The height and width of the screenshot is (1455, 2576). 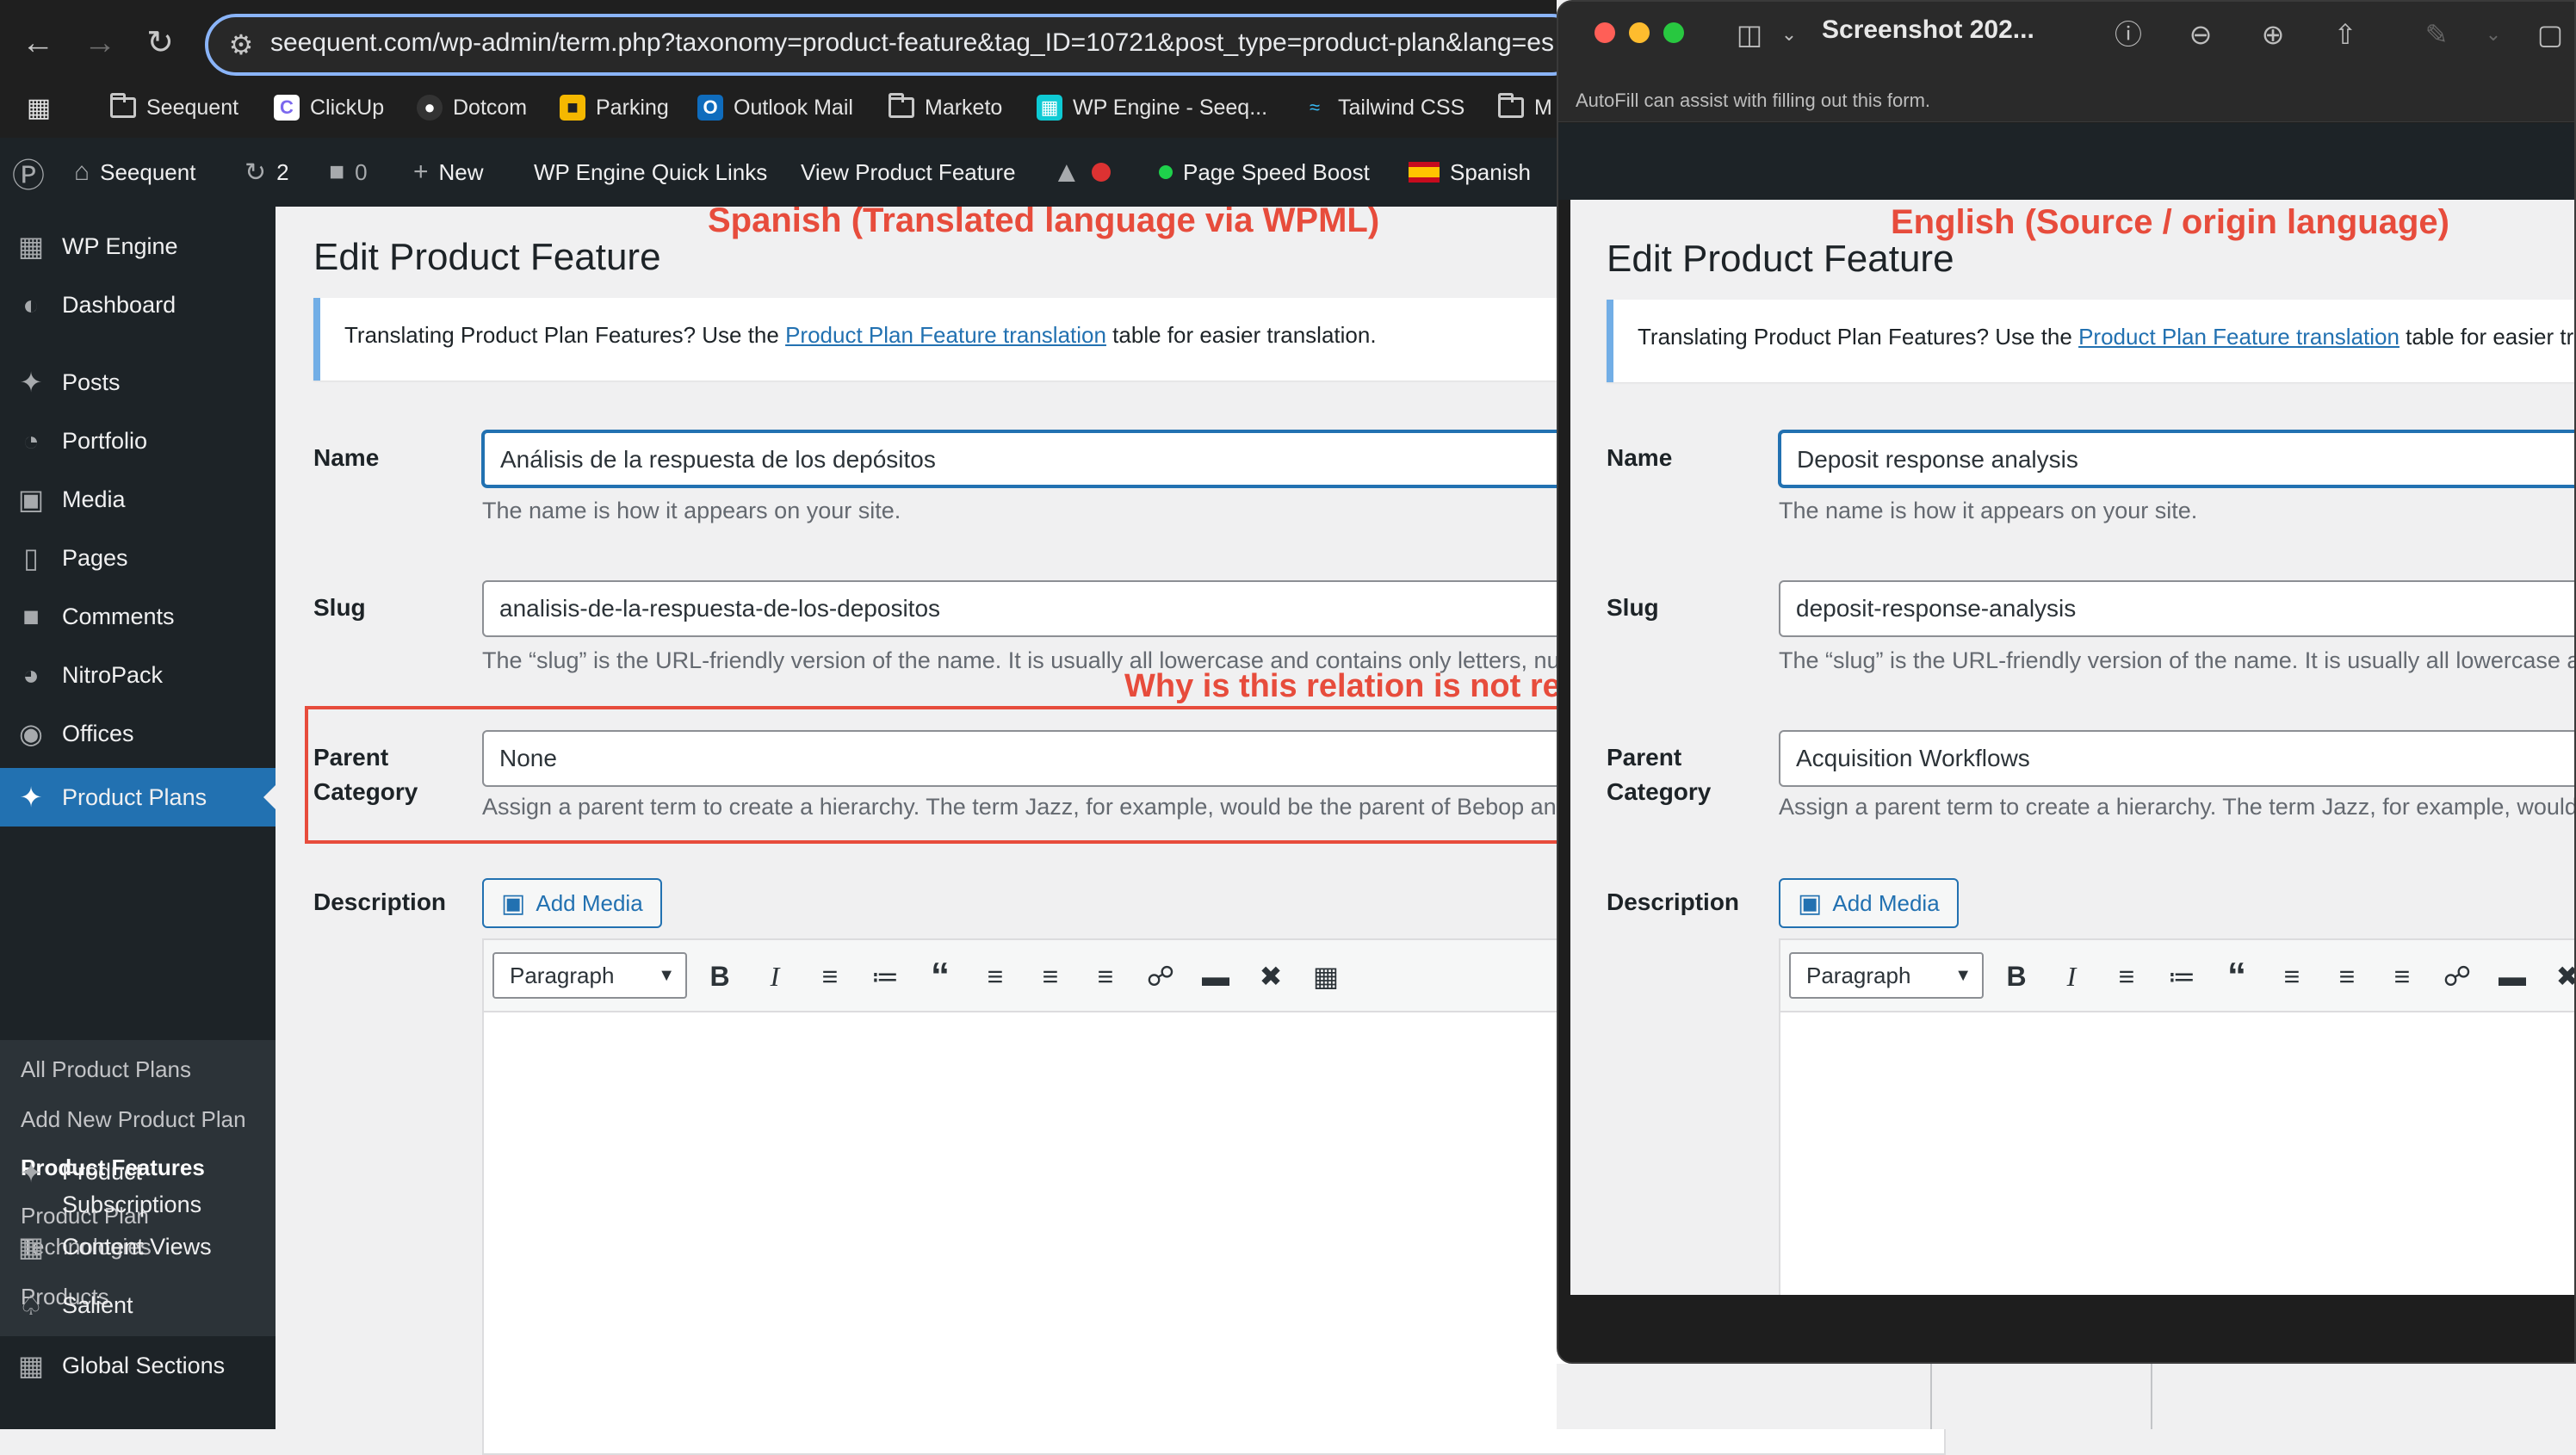 I want to click on zoom-window-button, so click(x=1674, y=32).